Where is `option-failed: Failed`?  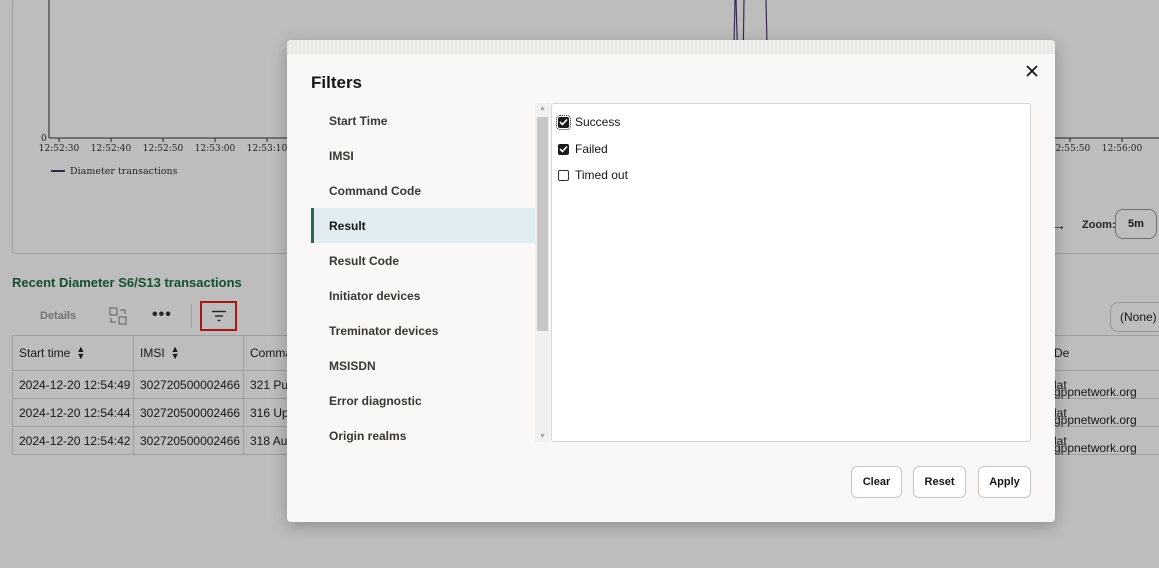 option-failed: Failed is located at coordinates (583, 149).